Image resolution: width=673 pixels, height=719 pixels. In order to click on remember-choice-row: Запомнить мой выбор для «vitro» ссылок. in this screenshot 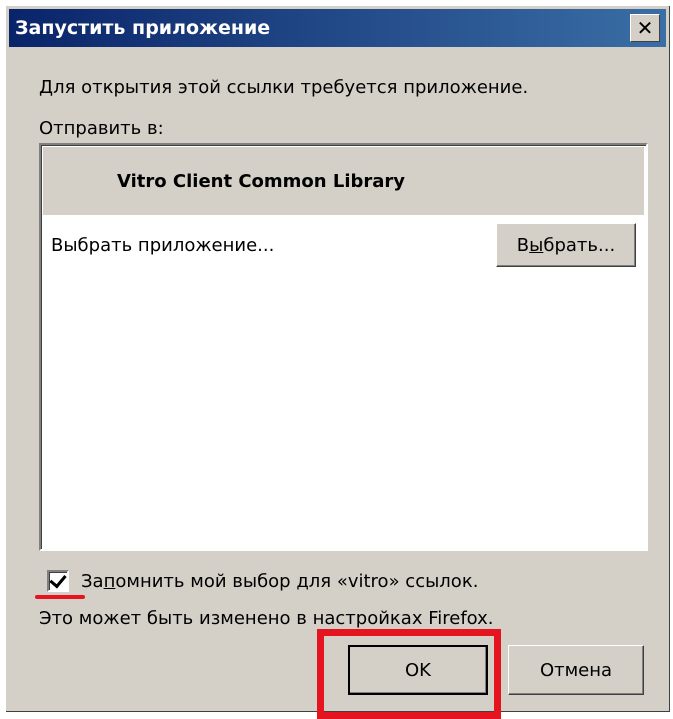, I will do `click(262, 581)`.